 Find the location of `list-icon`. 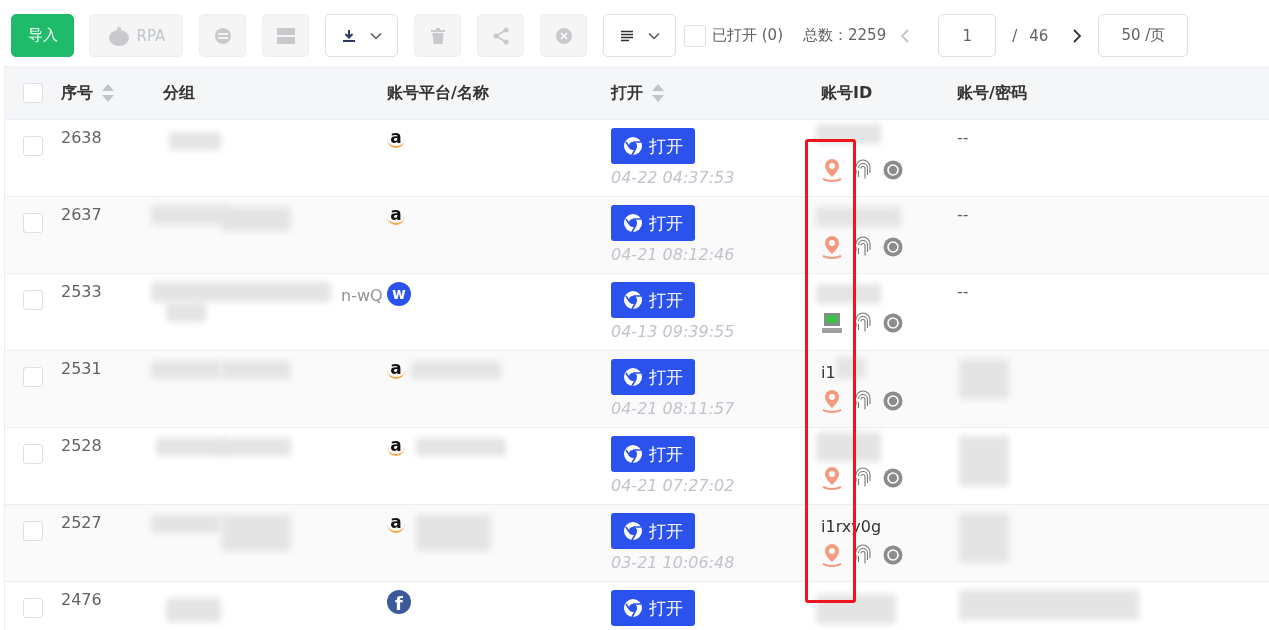

list-icon is located at coordinates (626, 35).